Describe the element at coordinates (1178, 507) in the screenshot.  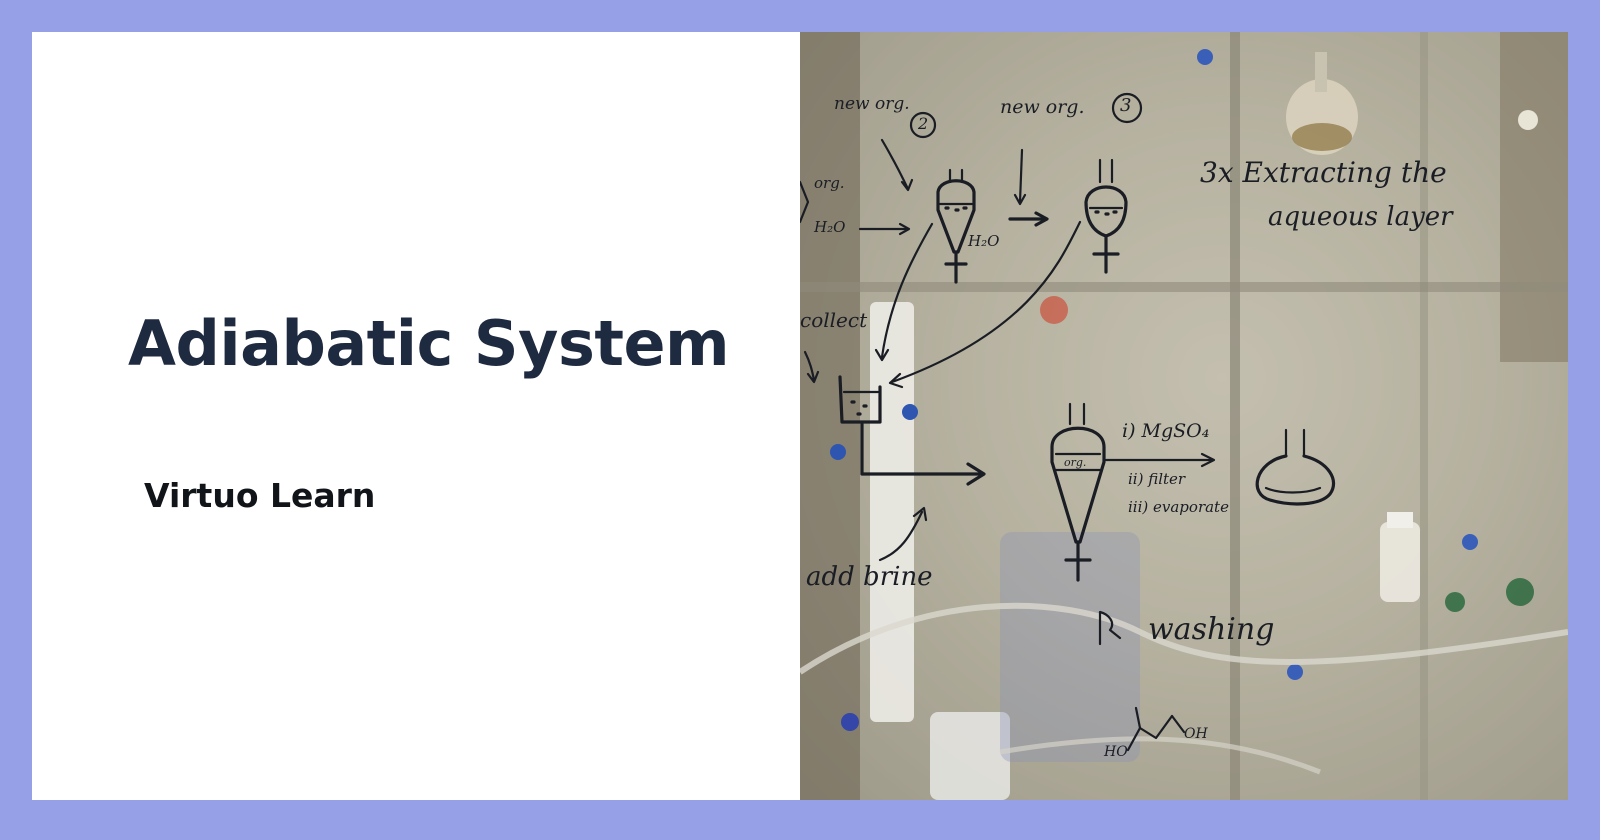
I see `annotation-step-iii: iii) evaporate` at that location.